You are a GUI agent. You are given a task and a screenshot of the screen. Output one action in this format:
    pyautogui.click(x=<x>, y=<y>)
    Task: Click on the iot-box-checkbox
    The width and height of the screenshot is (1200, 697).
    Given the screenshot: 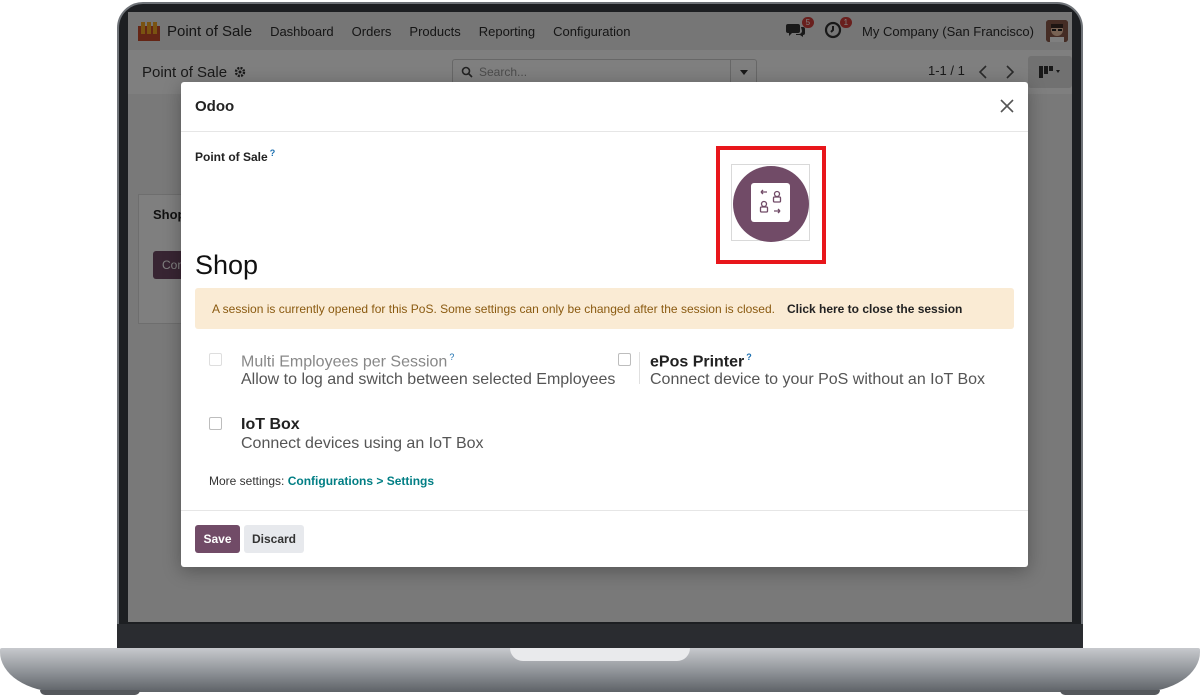 What is the action you would take?
    pyautogui.click(x=215, y=423)
    